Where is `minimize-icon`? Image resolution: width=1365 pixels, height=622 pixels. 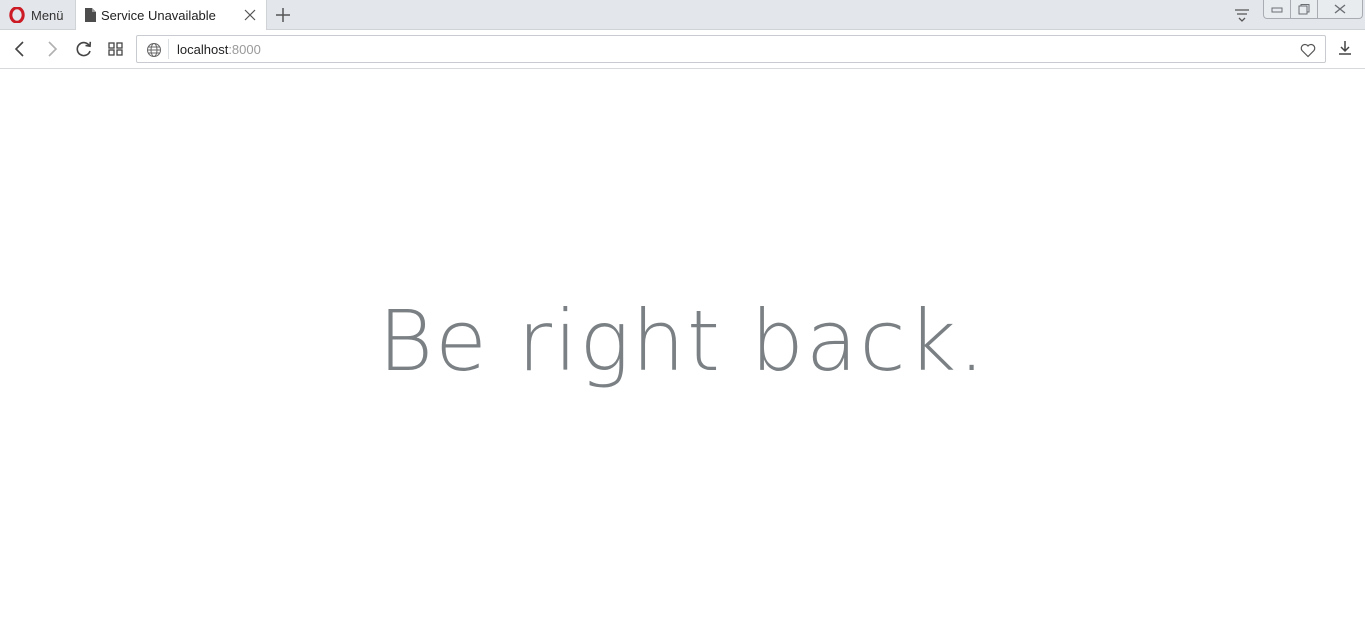
minimize-icon is located at coordinates (1277, 10).